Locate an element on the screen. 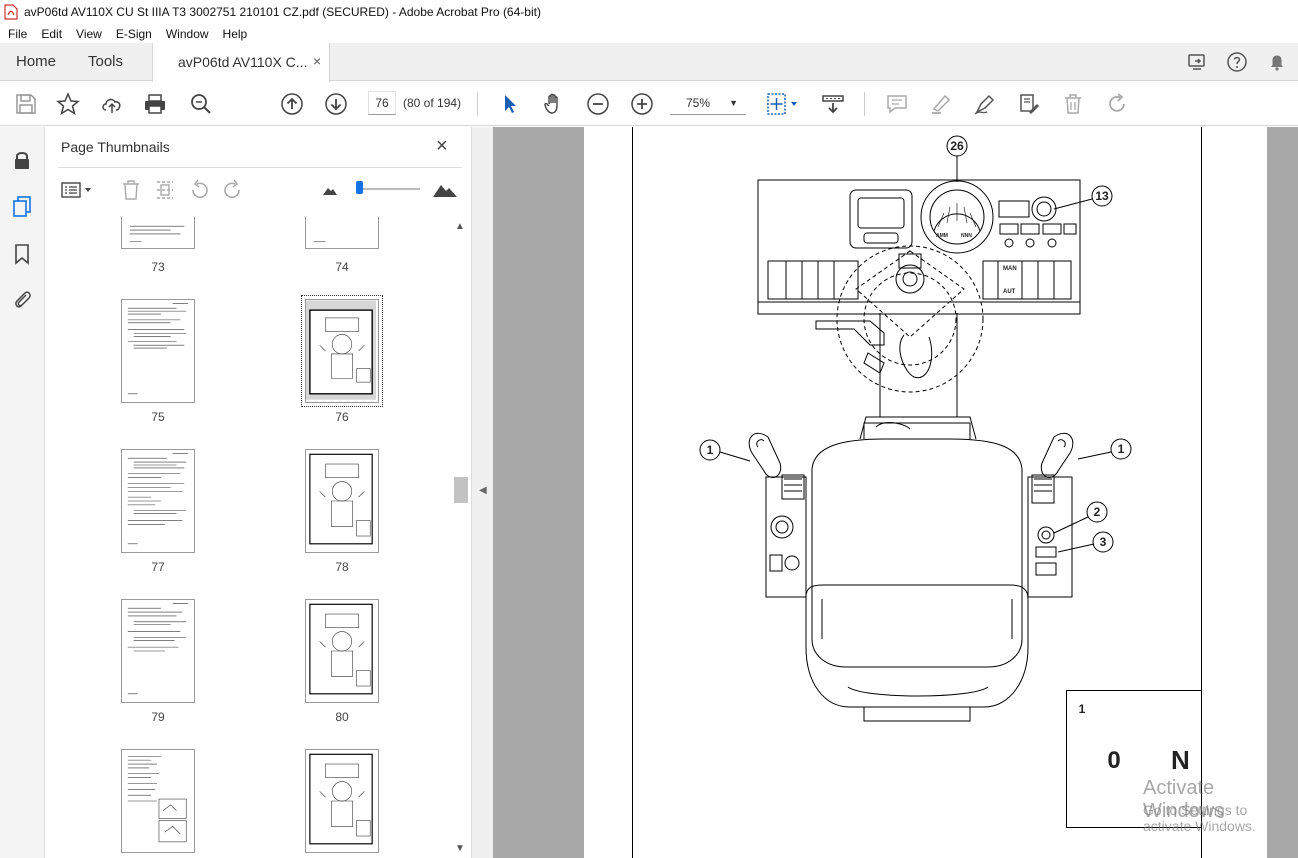  comment-icon is located at coordinates (897, 104).